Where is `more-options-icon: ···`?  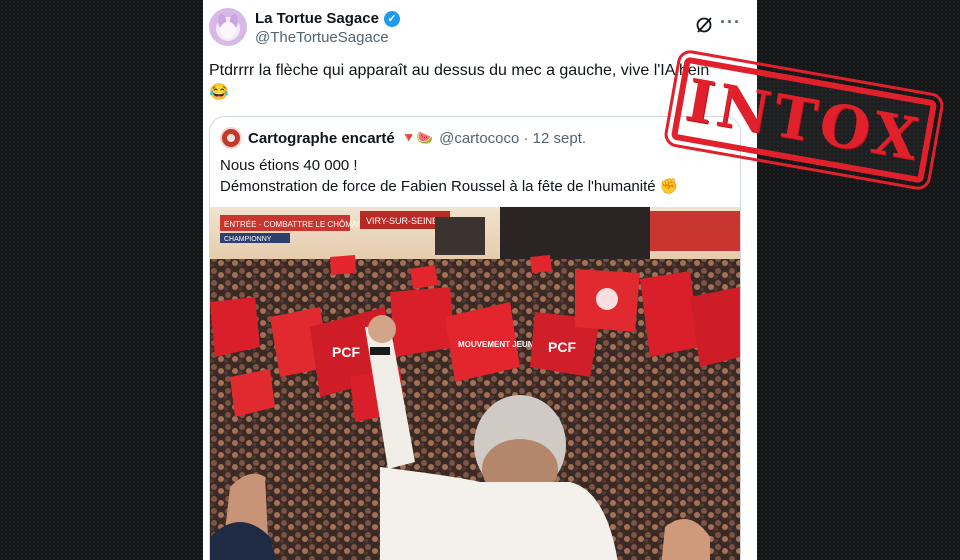 more-options-icon: ··· is located at coordinates (730, 22).